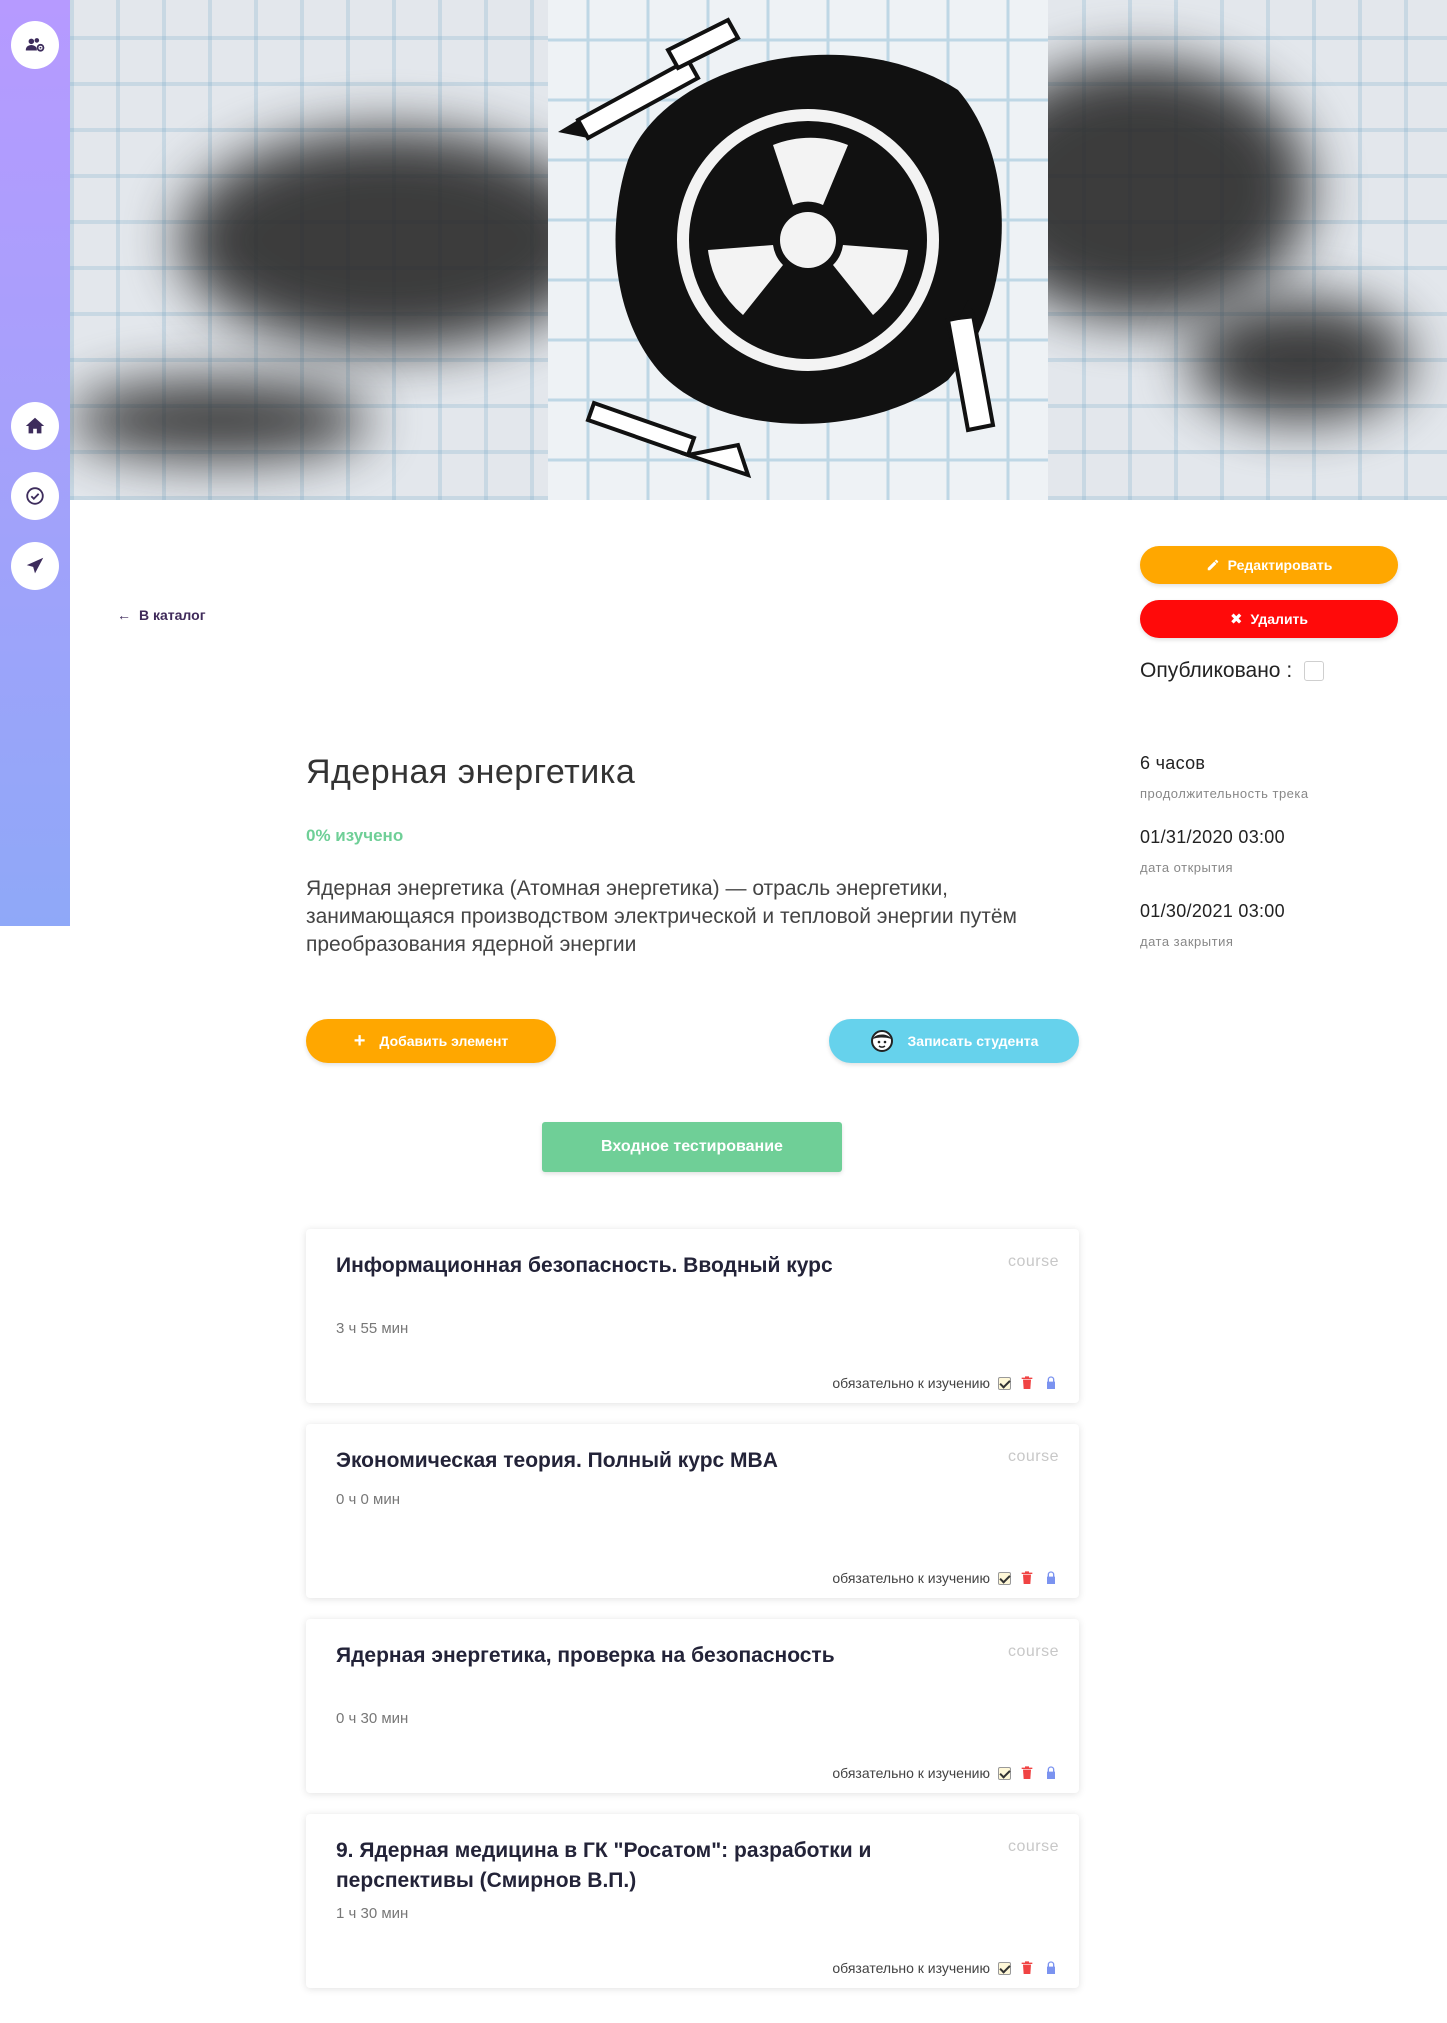  What do you see at coordinates (359, 1041) in the screenshot?
I see `plus-icon: +` at bounding box center [359, 1041].